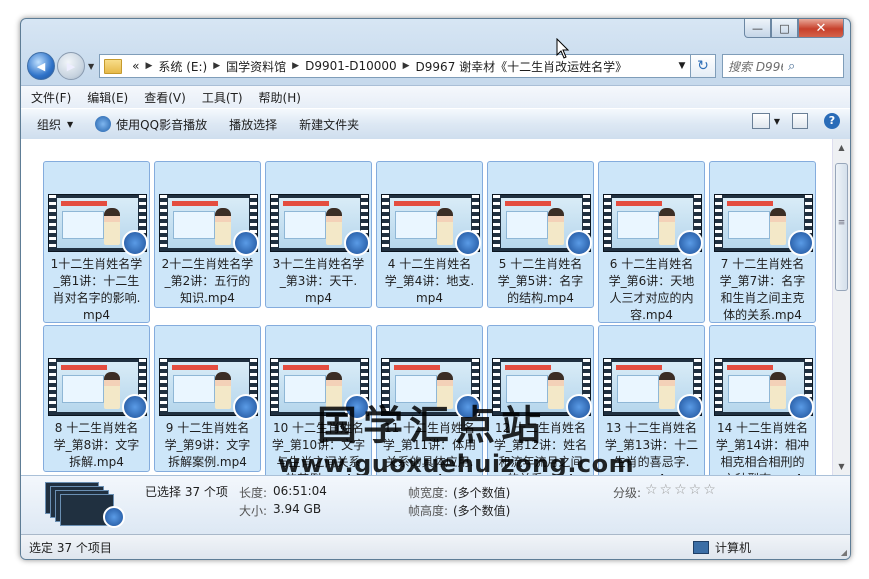 The image size is (869, 579). What do you see at coordinates (762, 447) in the screenshot?
I see `file-name: 14 十二生肖姓名学_第14讲：相冲相克相合相刑的六种型态.mp4` at bounding box center [762, 447].